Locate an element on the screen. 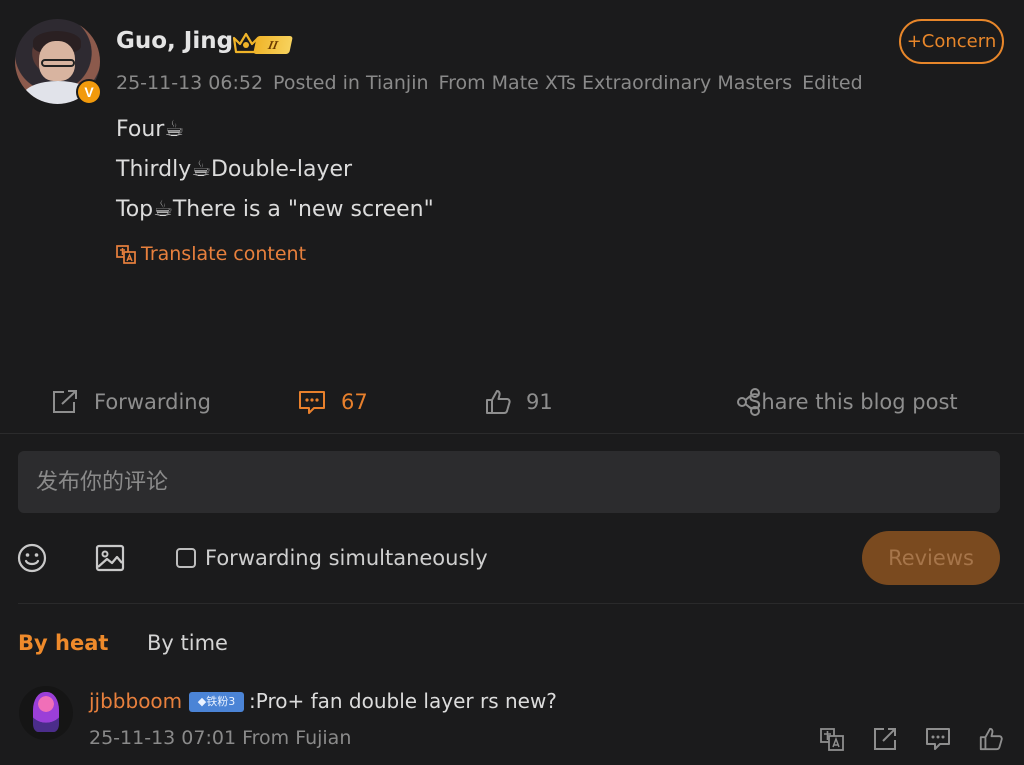 The width and height of the screenshot is (1024, 765). comment-input is located at coordinates (509, 482).